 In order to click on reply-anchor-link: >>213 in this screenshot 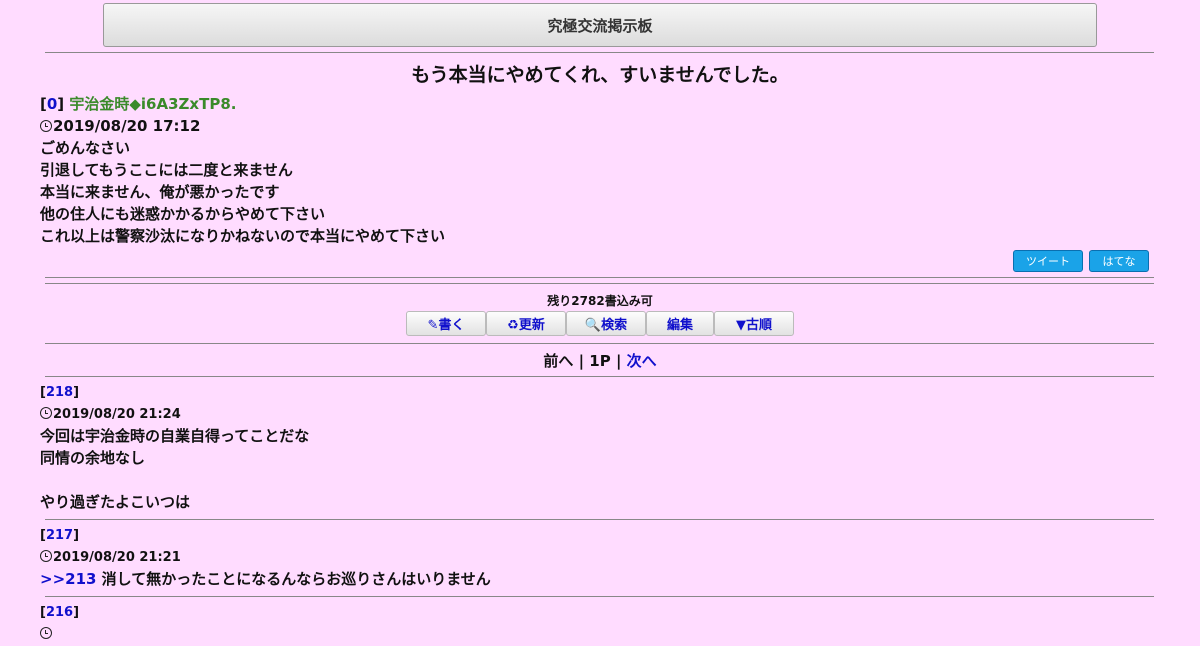, I will do `click(68, 579)`.